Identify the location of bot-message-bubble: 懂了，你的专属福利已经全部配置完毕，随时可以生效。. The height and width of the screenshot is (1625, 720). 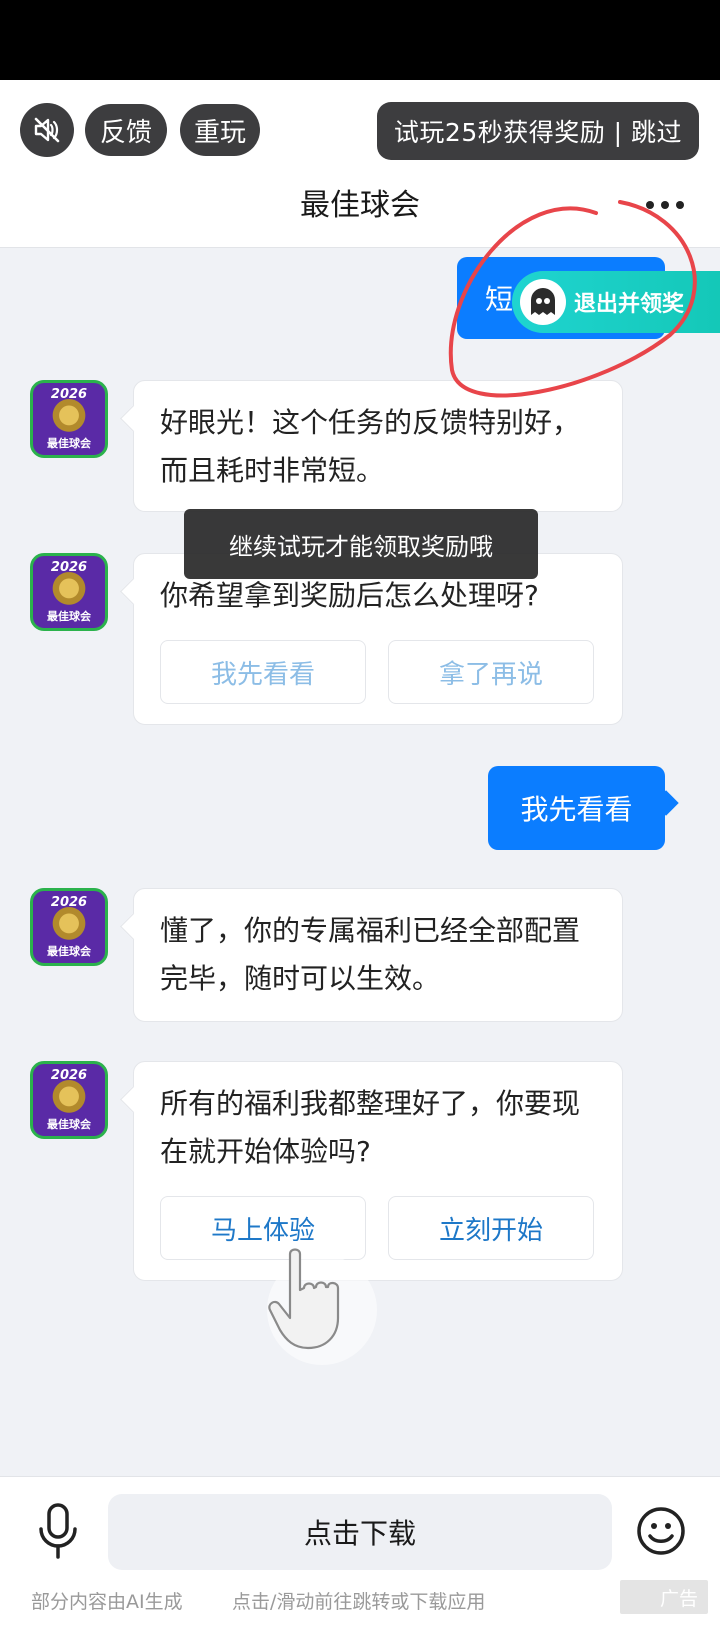
(378, 955).